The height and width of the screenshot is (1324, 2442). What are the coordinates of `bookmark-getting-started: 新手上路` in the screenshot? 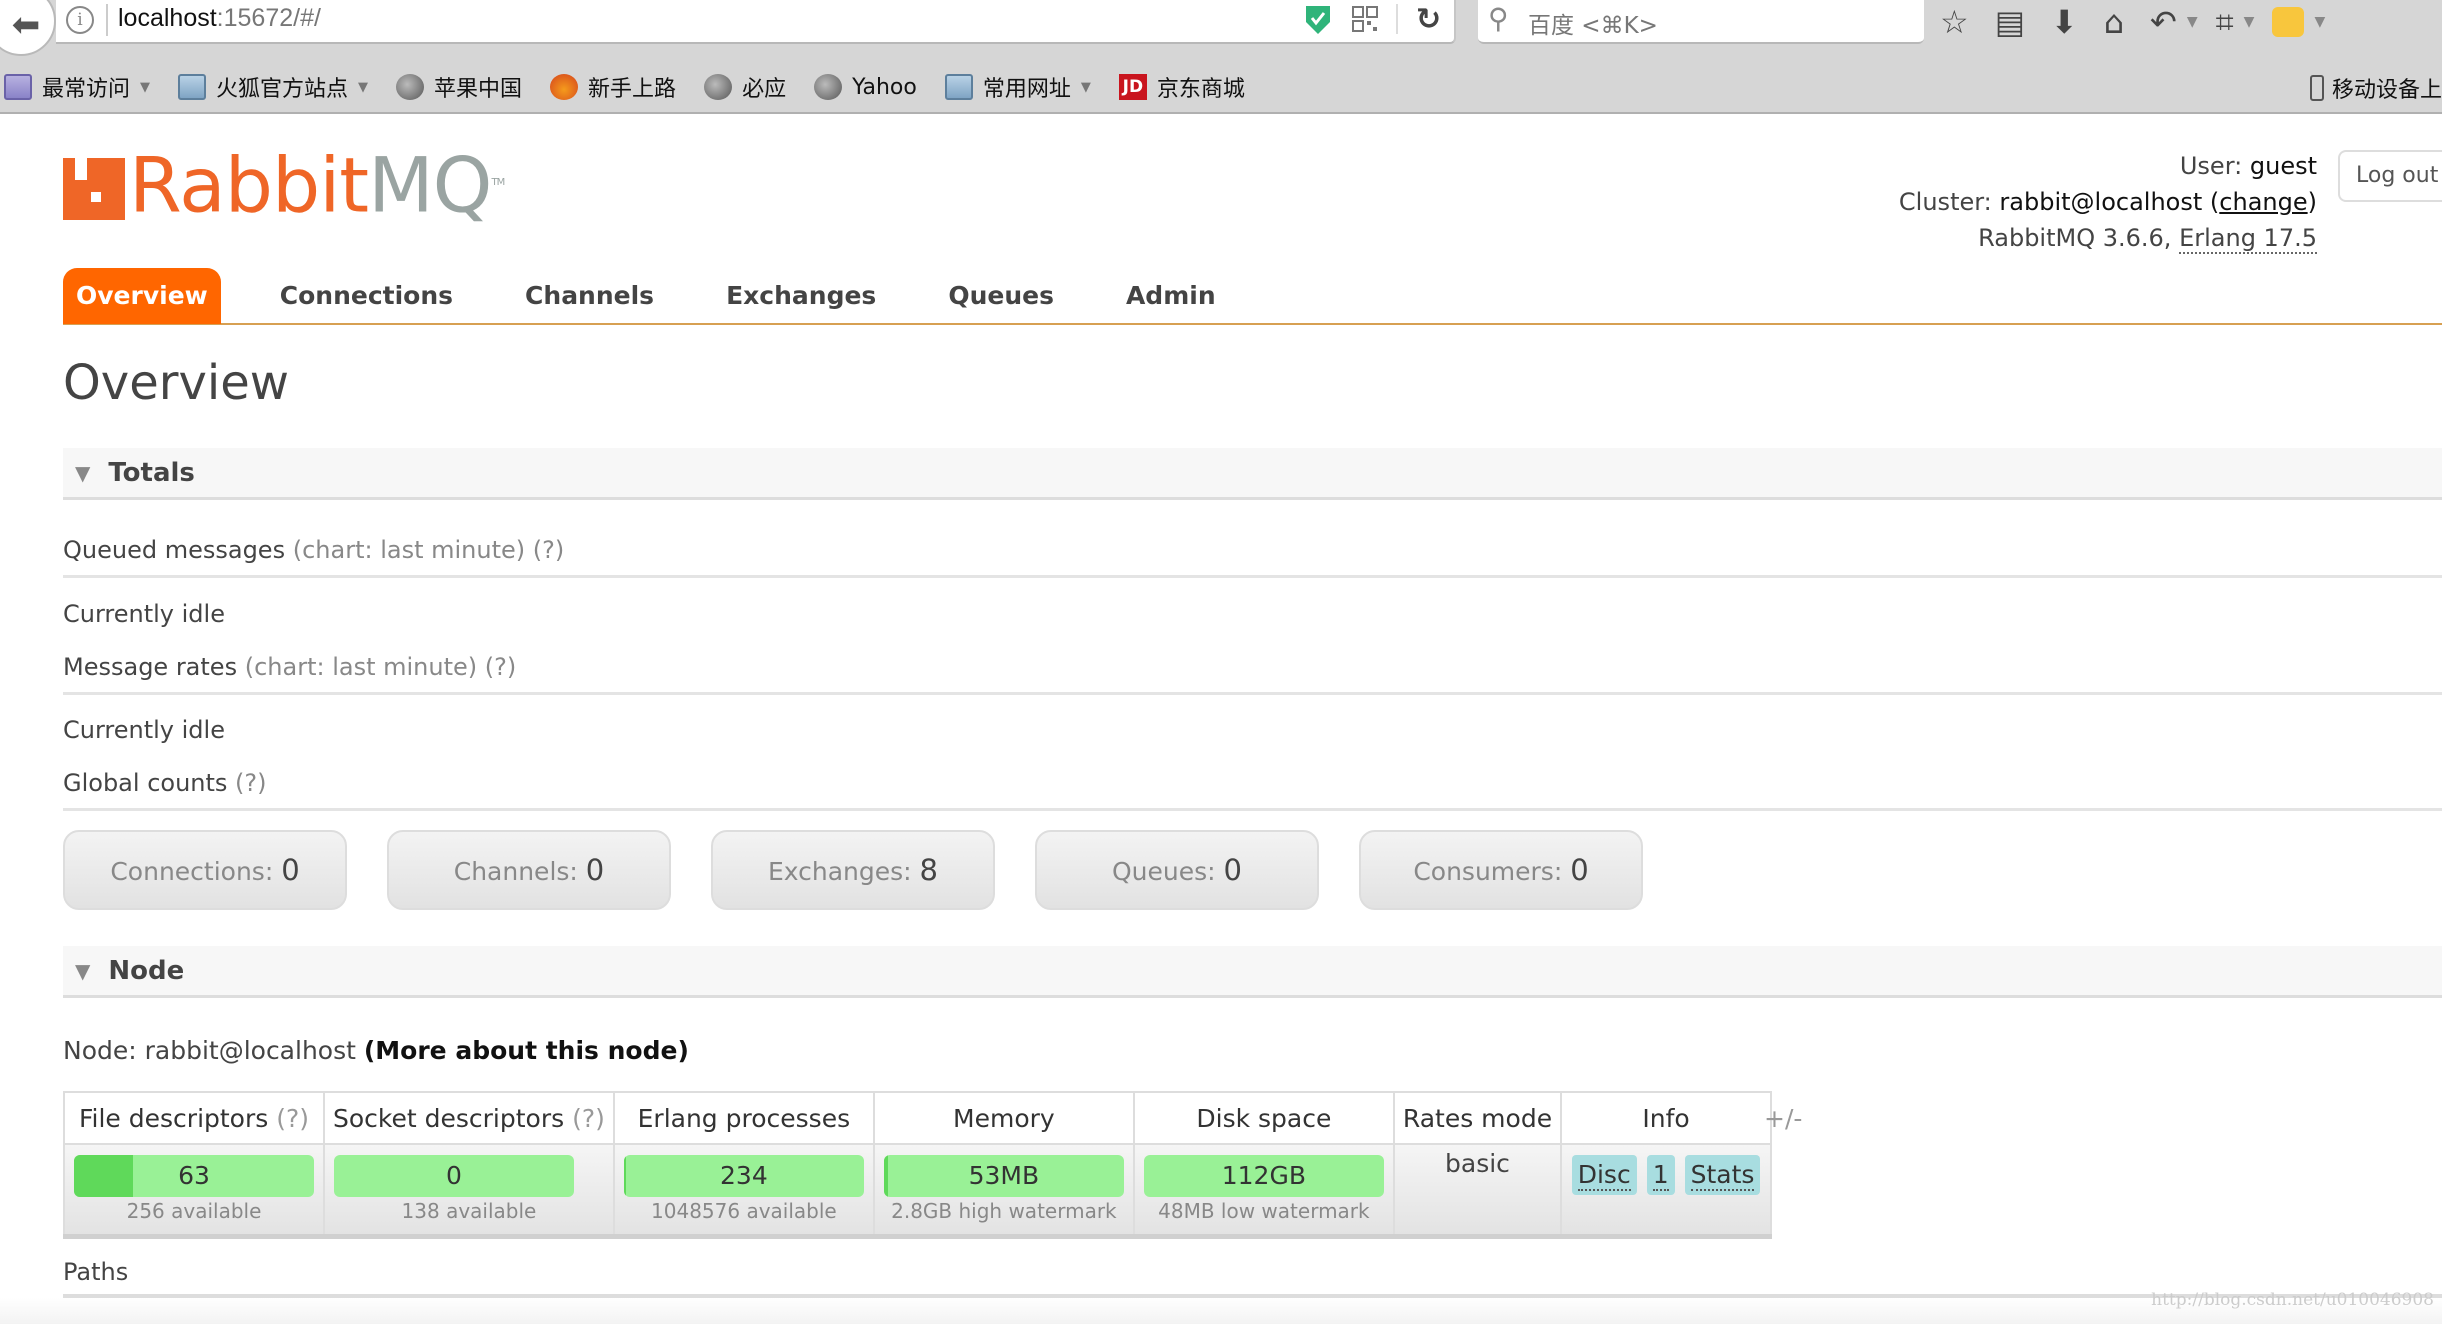 It's located at (613, 87).